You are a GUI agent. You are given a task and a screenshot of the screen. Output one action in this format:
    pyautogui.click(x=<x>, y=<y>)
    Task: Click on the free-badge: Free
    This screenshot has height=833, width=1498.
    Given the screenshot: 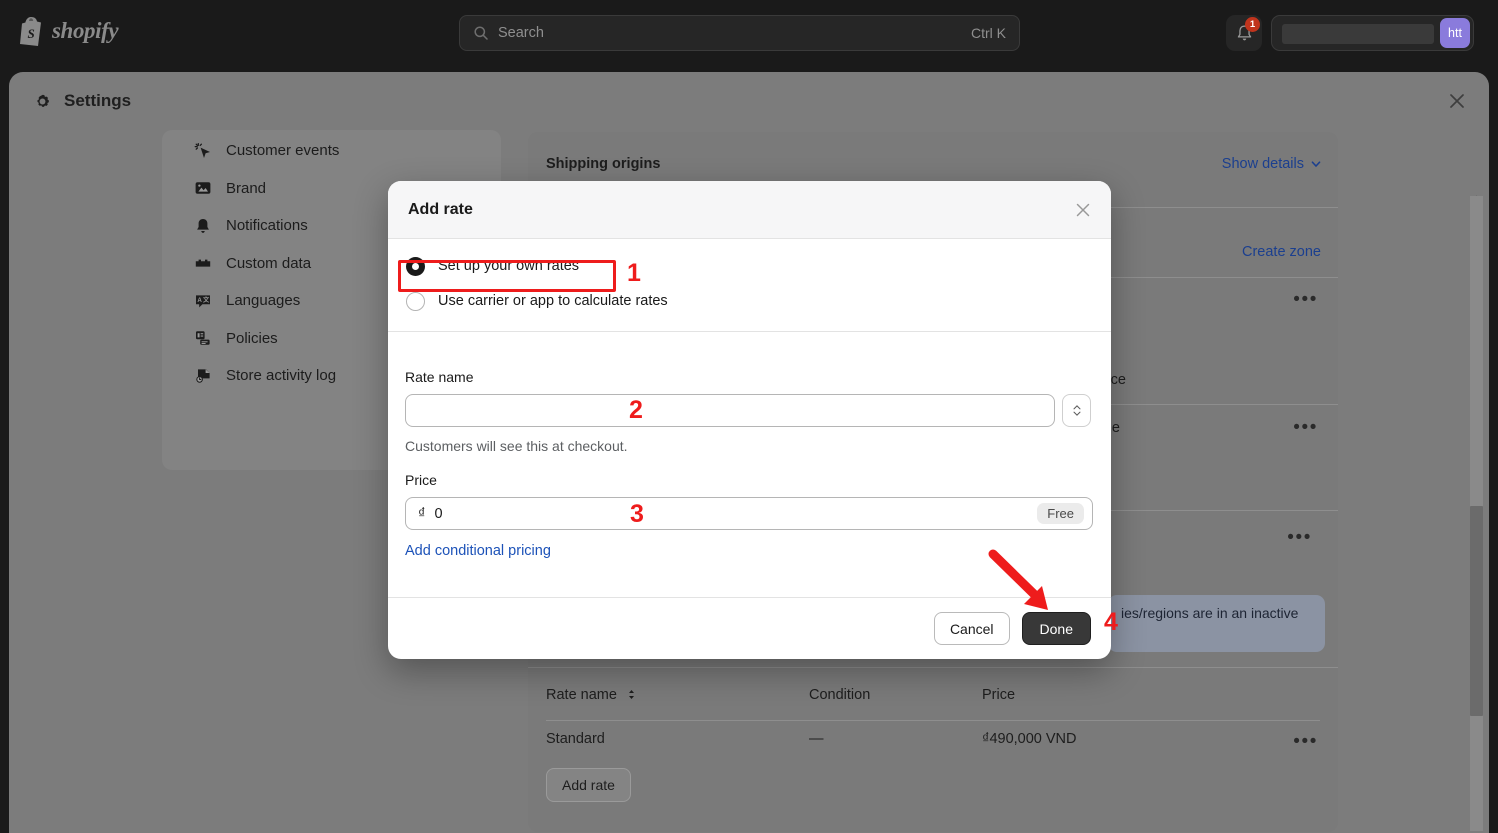 What is the action you would take?
    pyautogui.click(x=1060, y=513)
    